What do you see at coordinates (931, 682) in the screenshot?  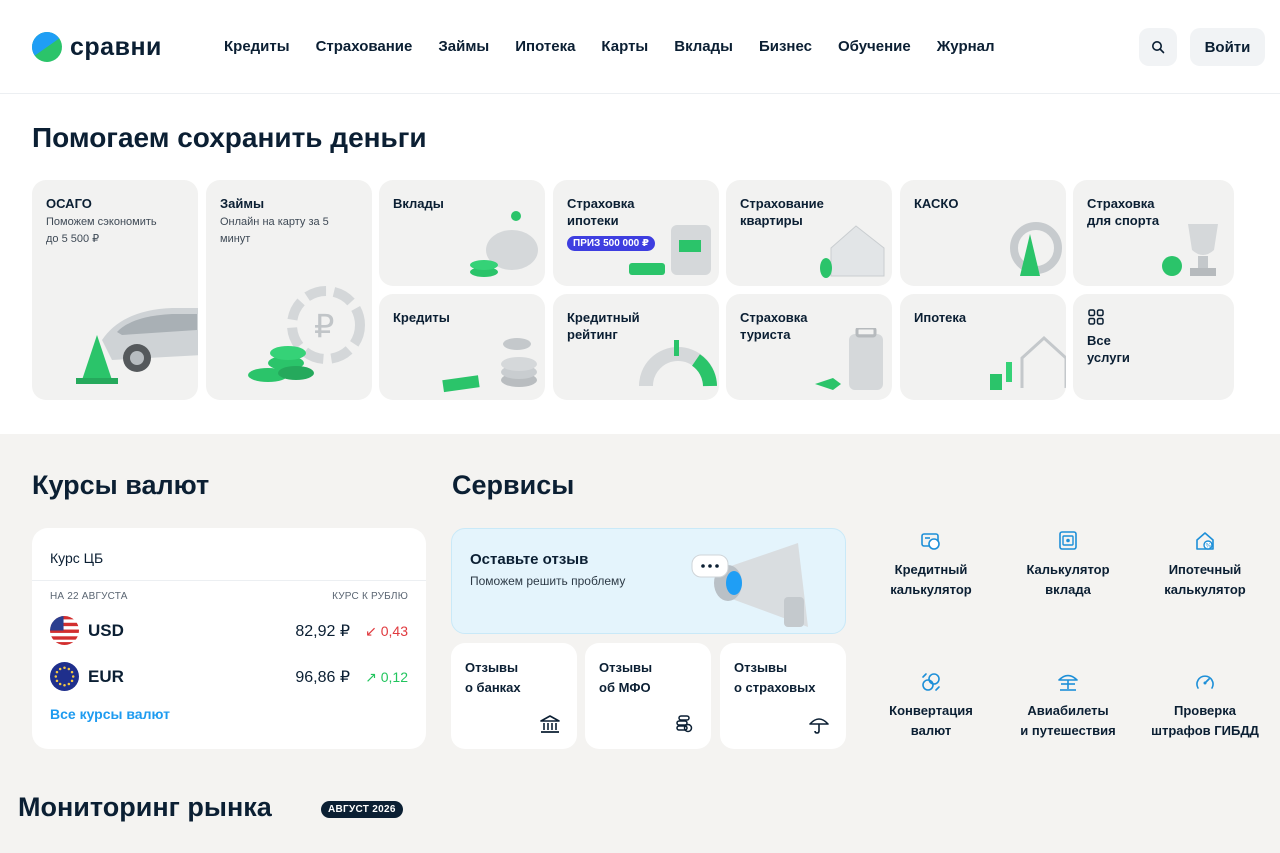 I see `currency-exchange-icon` at bounding box center [931, 682].